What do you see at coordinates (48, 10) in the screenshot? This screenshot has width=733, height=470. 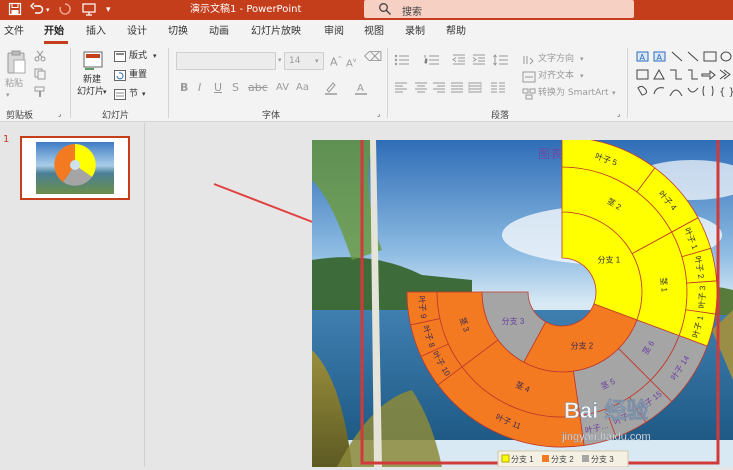 I see `undo-dropdown-icon: ▾` at bounding box center [48, 10].